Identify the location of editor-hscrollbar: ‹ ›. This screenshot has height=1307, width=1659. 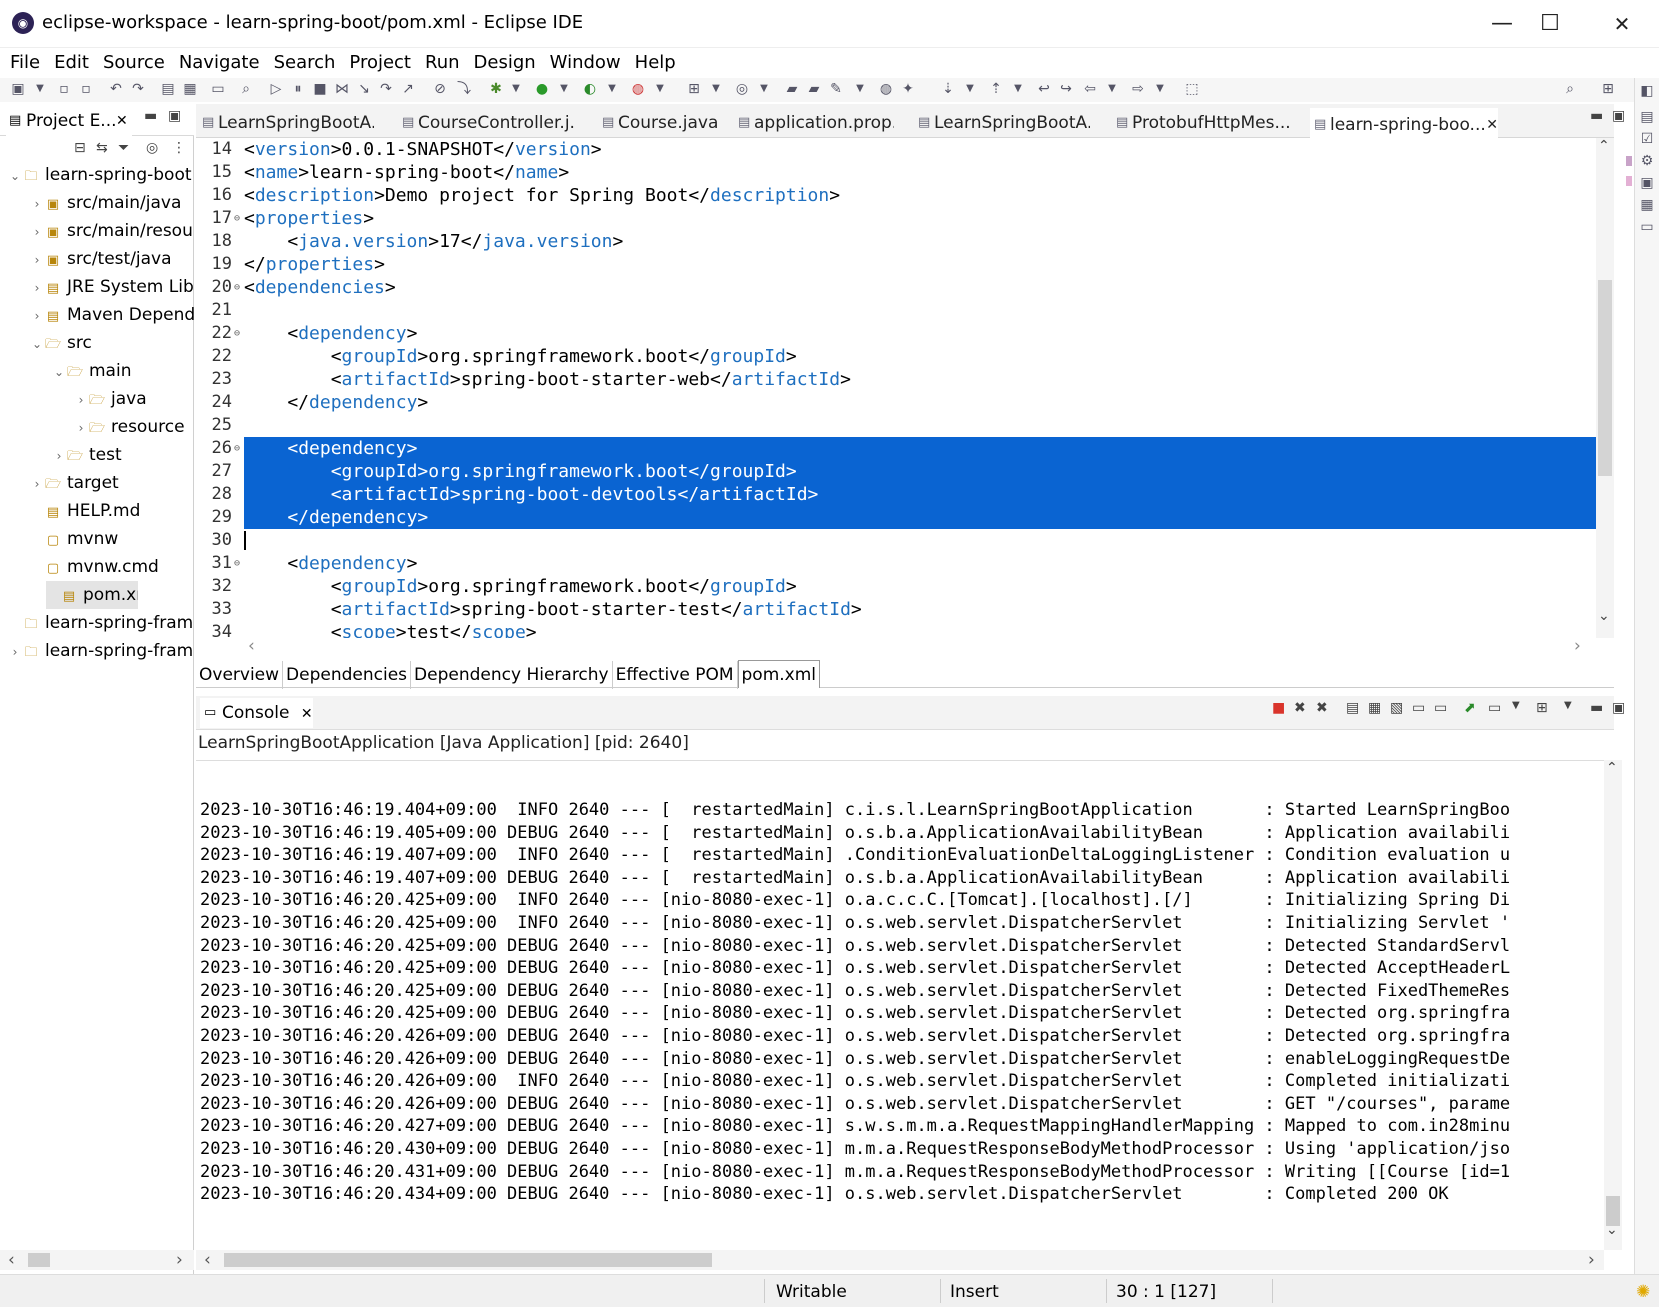
(920, 646).